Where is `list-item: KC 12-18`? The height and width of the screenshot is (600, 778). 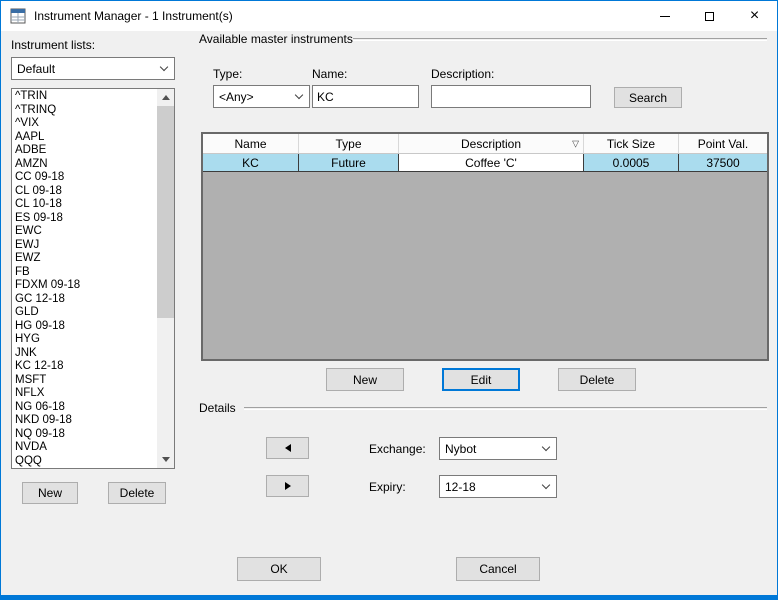 list-item: KC 12-18 is located at coordinates (84, 367).